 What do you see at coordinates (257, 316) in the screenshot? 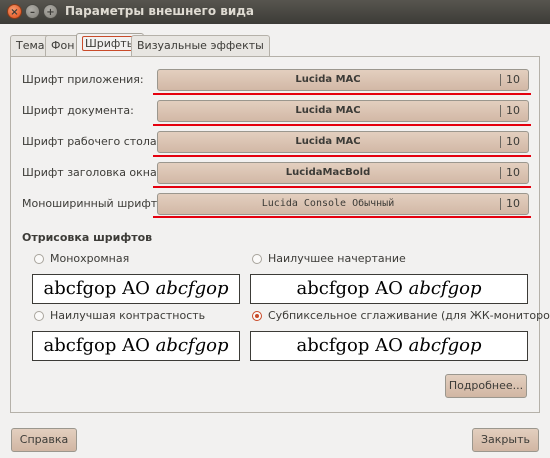
I see `subpixel-radio` at bounding box center [257, 316].